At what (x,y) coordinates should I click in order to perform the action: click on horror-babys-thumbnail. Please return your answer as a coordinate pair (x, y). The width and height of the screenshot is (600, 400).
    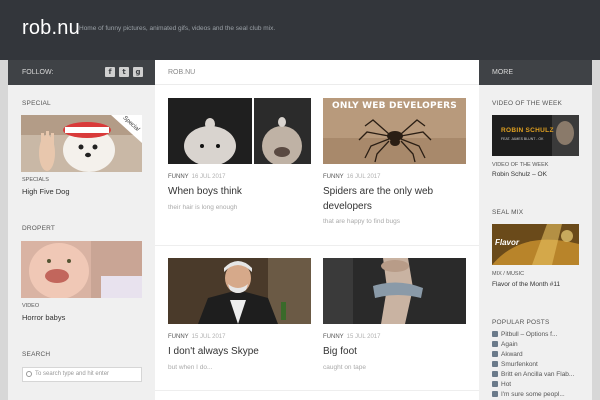
    Looking at the image, I should click on (81, 269).